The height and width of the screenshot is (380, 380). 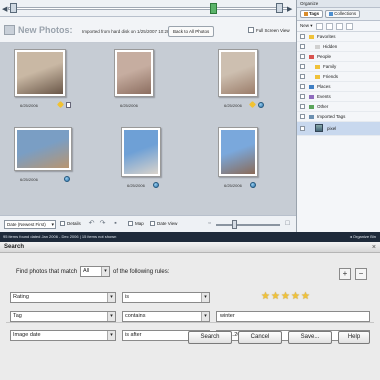 I want to click on tag-tree-item: Friends, so click(x=338, y=77).